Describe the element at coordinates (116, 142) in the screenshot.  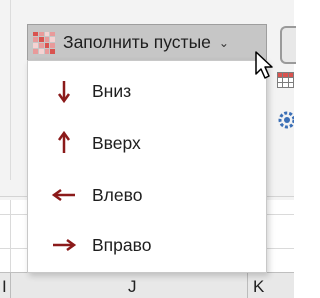
I see `menu-item-label: Вверх` at that location.